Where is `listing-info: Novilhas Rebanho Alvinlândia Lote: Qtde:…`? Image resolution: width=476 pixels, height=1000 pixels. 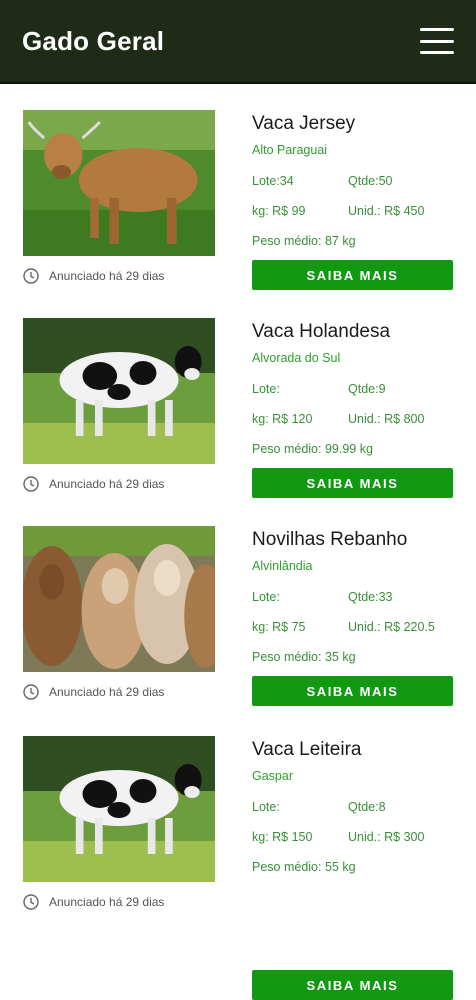 listing-info: Novilhas Rebanho Alvinlândia Lote: Qtde:… is located at coordinates (352, 599).